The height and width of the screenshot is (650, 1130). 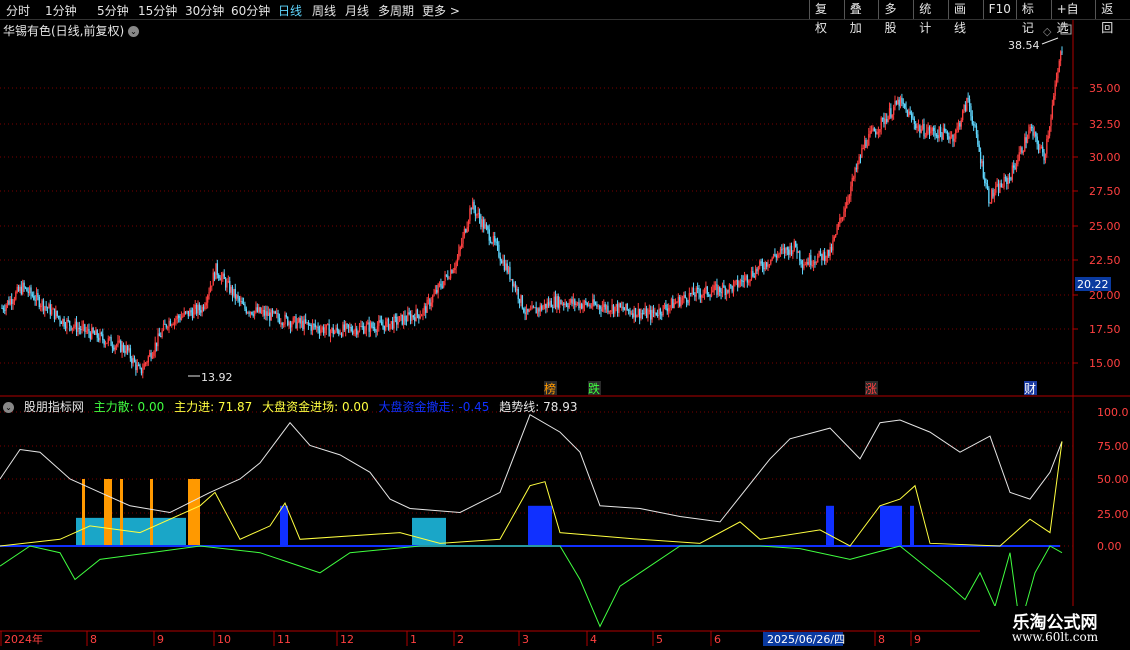 What do you see at coordinates (540, 525) in the screenshot?
I see `market-out-bar` at bounding box center [540, 525].